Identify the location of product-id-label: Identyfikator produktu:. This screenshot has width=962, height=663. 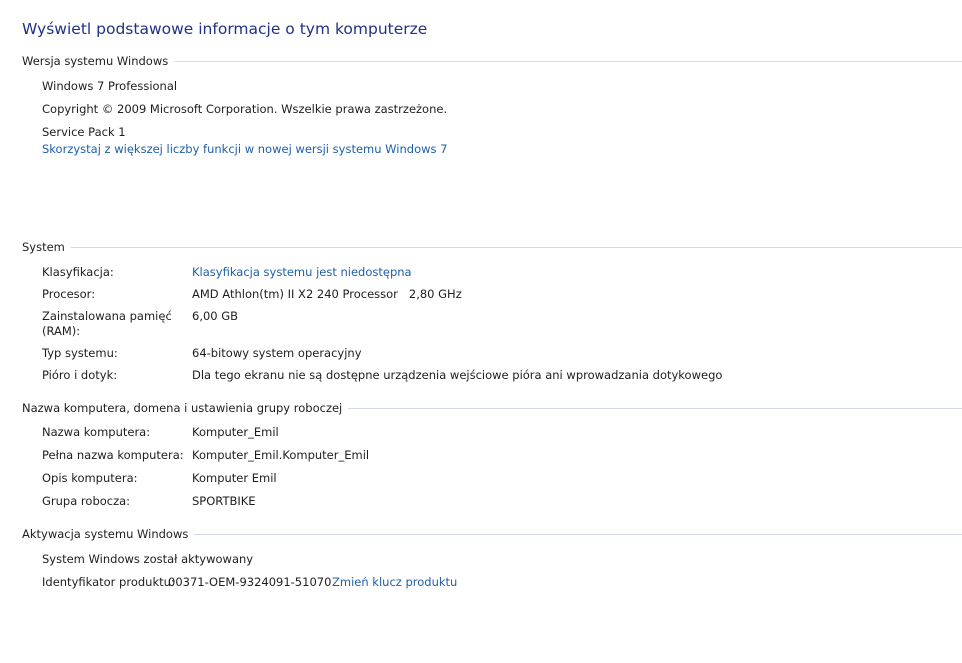
(108, 582).